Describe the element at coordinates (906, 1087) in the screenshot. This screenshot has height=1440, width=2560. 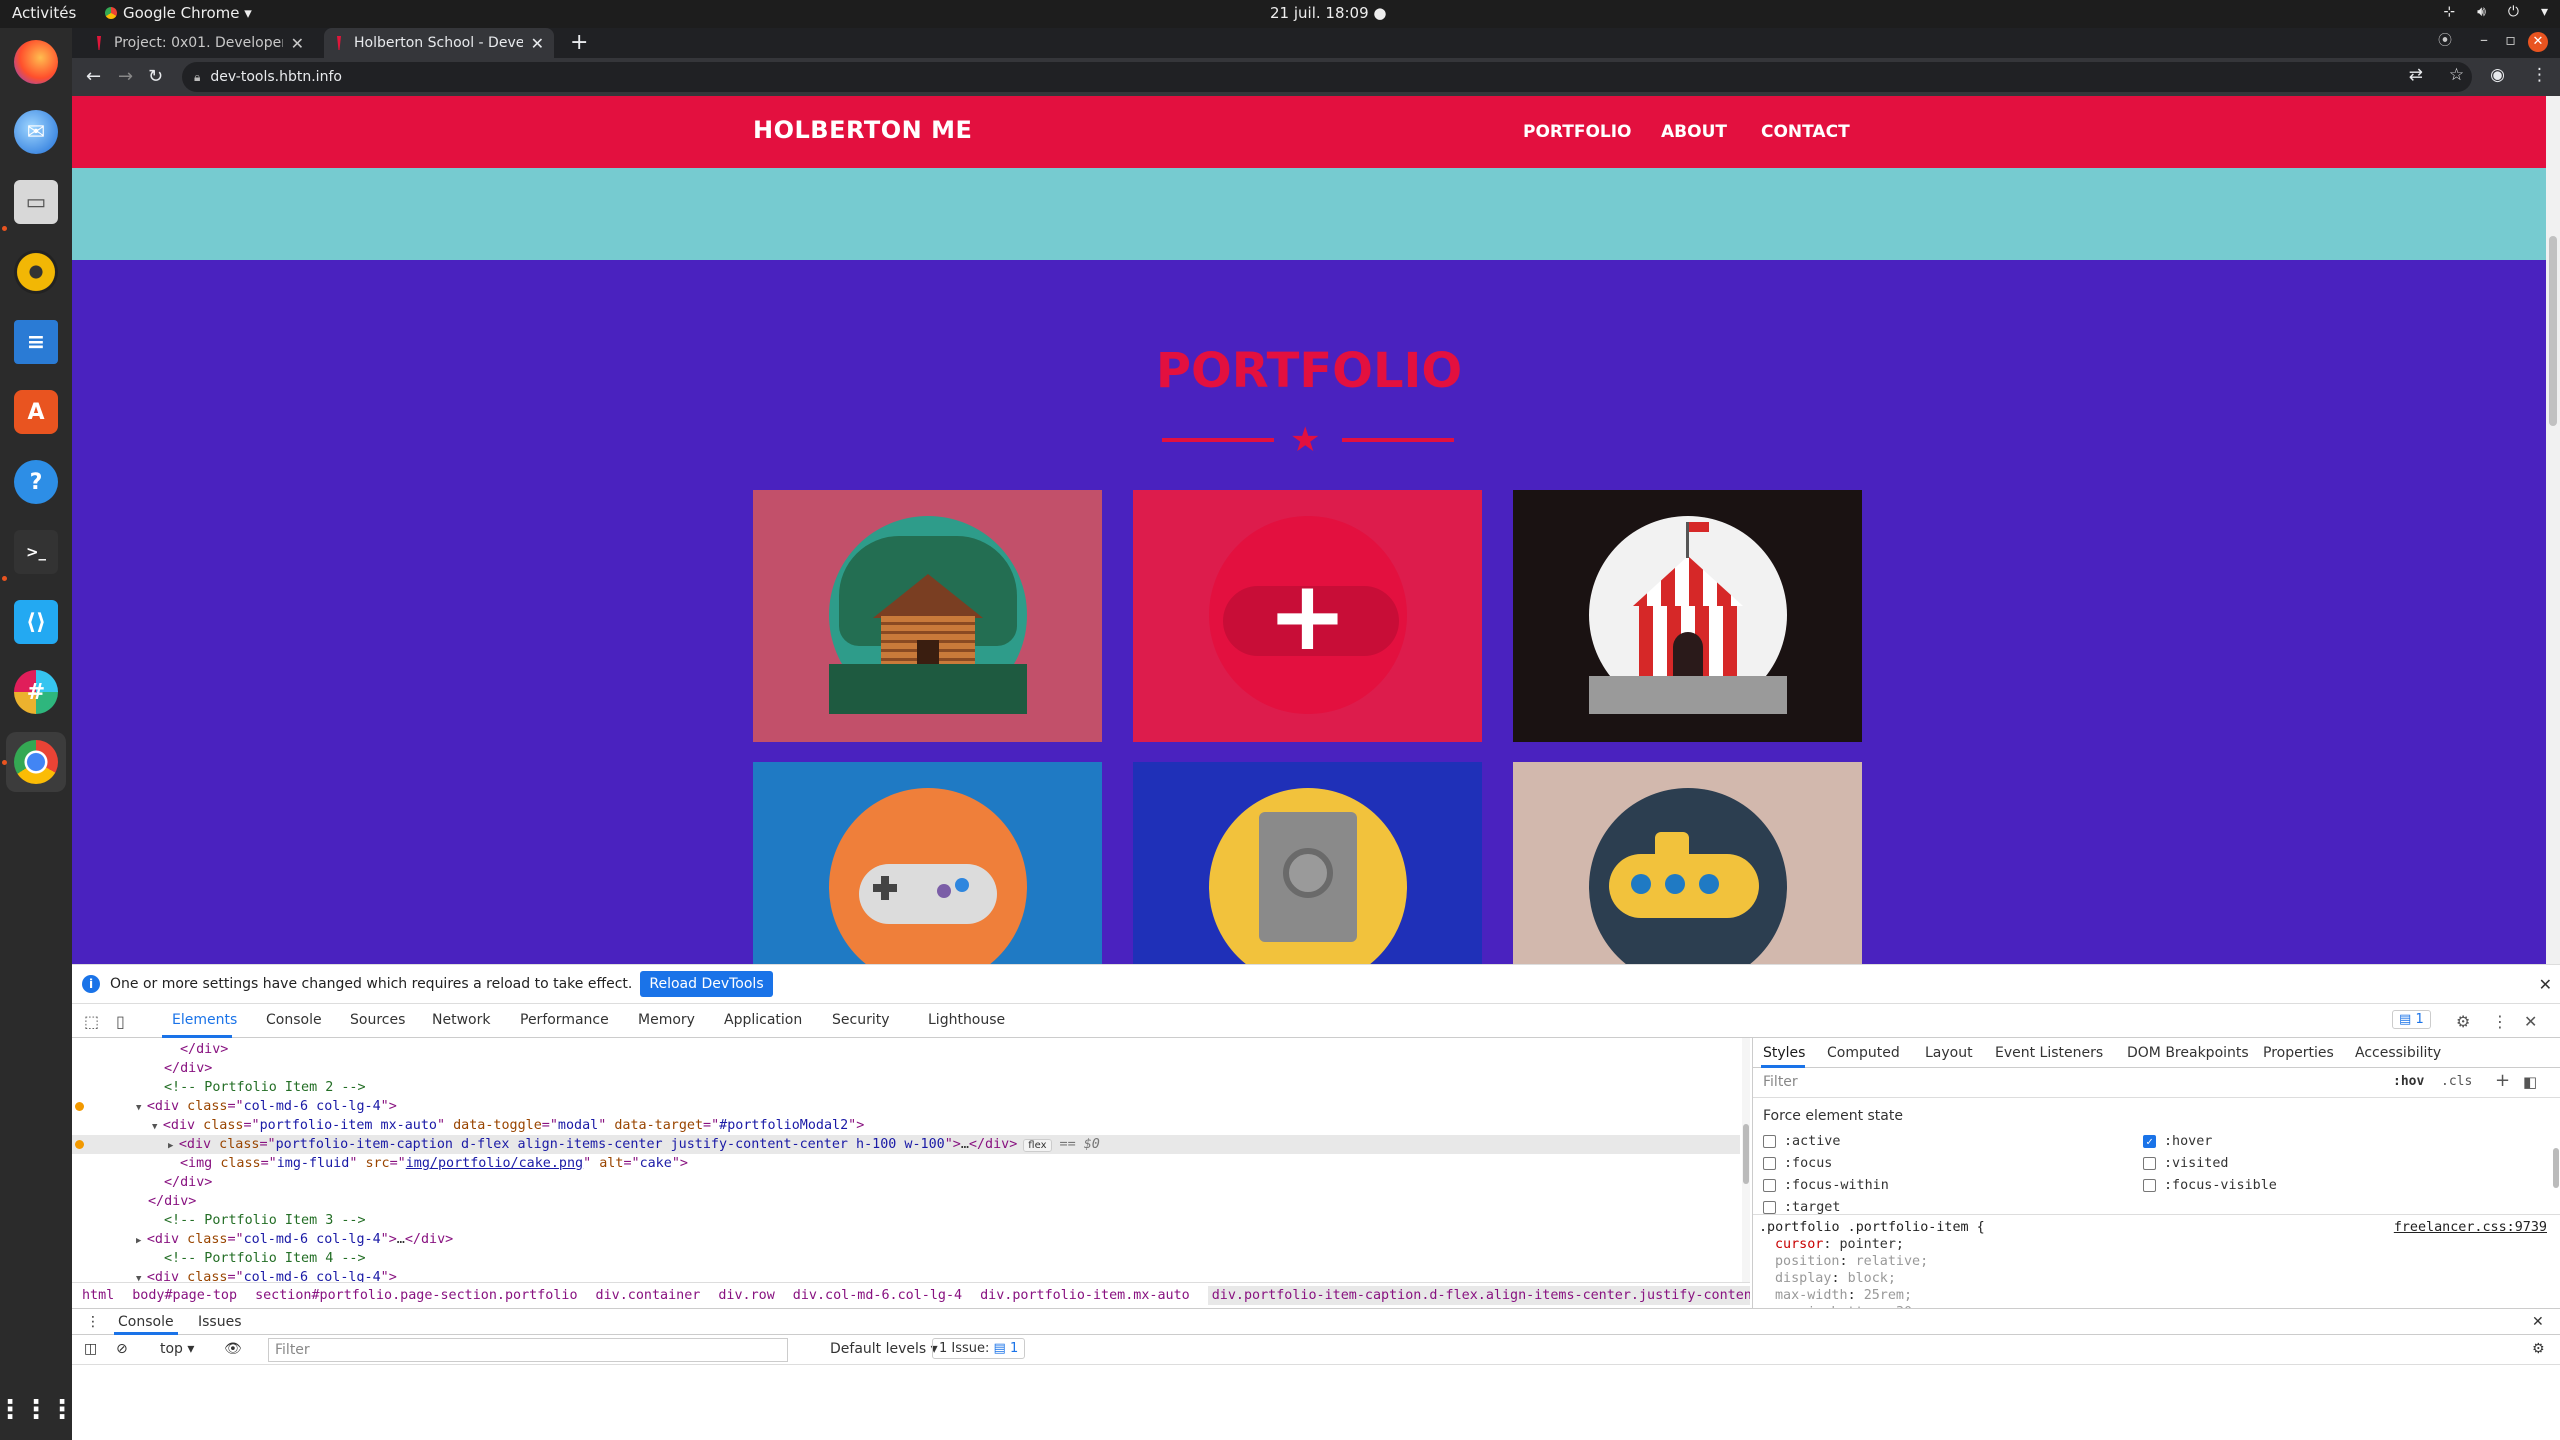
I see `dom-node-line: <!-- Portfolio Item 2 -->` at that location.